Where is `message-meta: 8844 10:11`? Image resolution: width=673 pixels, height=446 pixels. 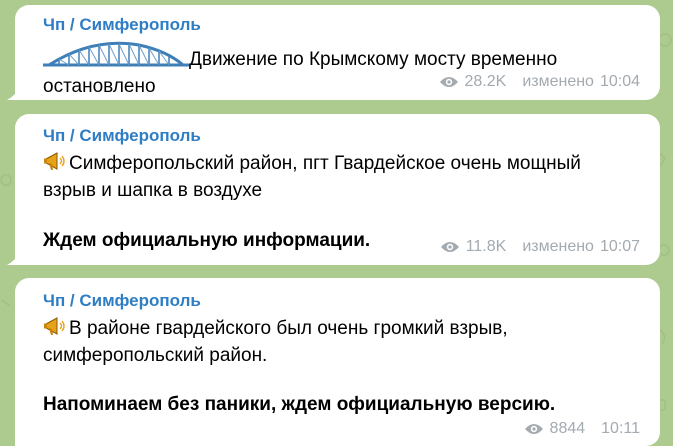 message-meta: 8844 10:11 is located at coordinates (582, 429).